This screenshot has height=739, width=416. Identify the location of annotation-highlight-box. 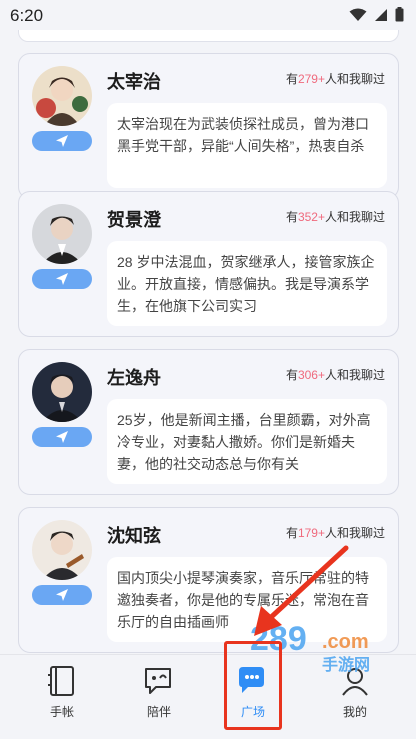
(253, 685).